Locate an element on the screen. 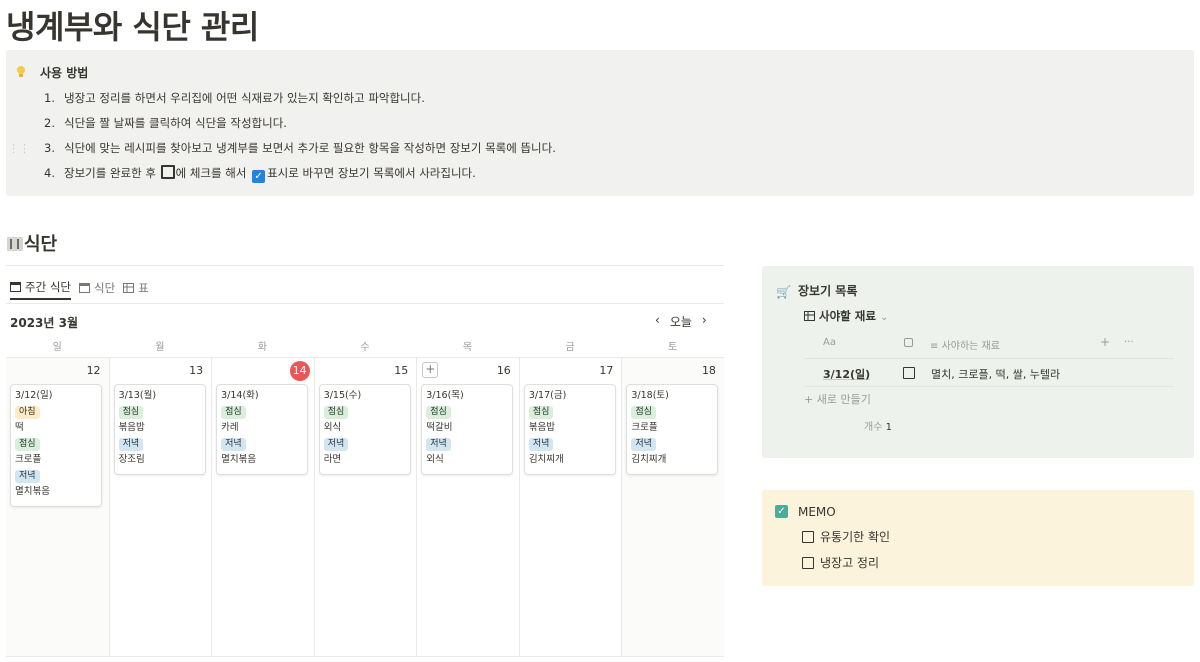 This screenshot has height=662, width=1200. meal-card: 3/16(목) 점심 떡갈비 저녁 외식 is located at coordinates (467, 429).